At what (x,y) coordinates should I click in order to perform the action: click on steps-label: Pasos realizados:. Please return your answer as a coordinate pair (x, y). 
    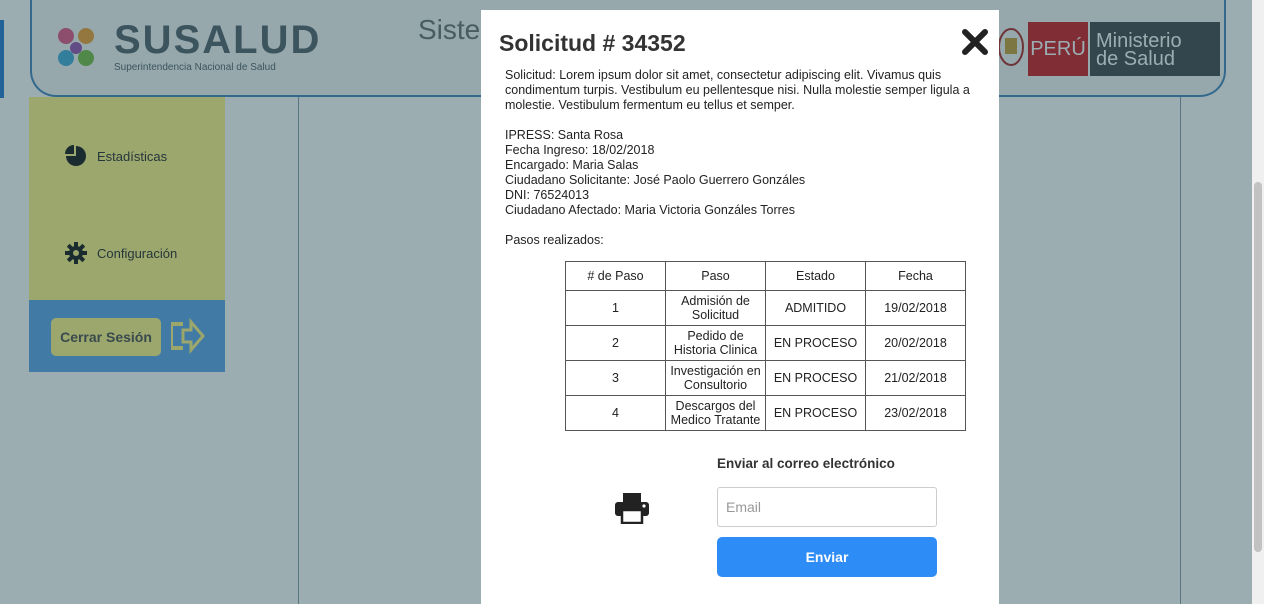
    Looking at the image, I should click on (554, 240).